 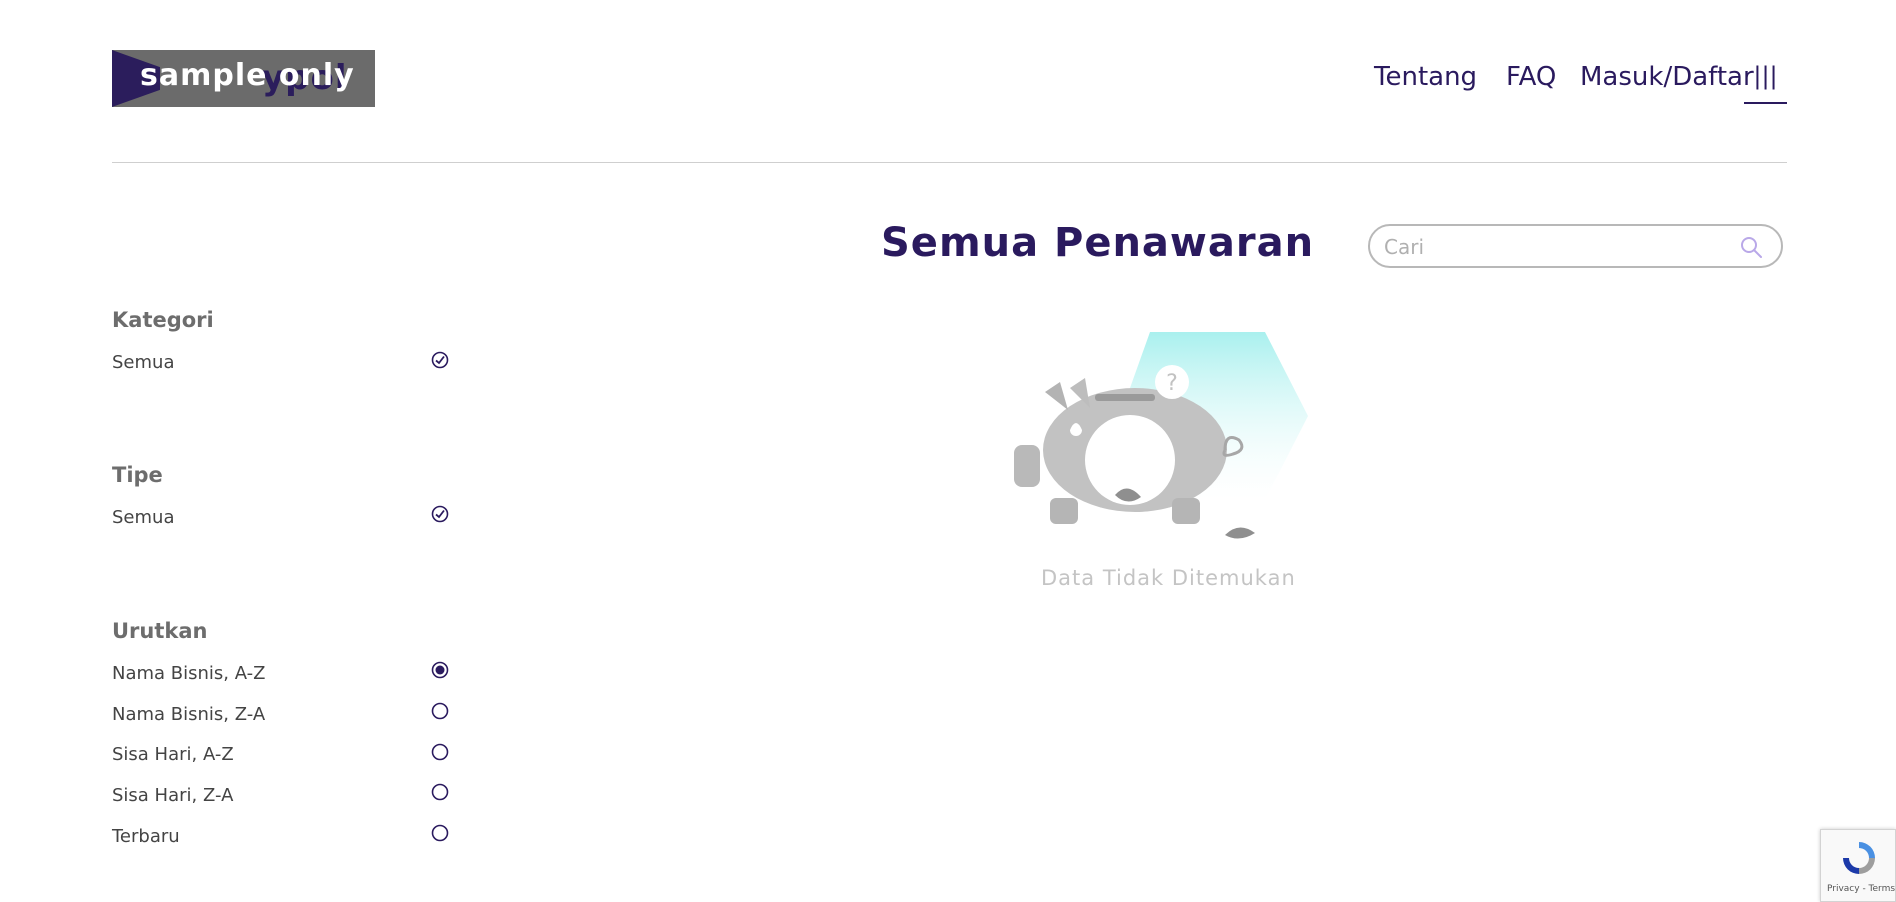 I want to click on piggy-bank-icon: ?, so click(x=1161, y=435).